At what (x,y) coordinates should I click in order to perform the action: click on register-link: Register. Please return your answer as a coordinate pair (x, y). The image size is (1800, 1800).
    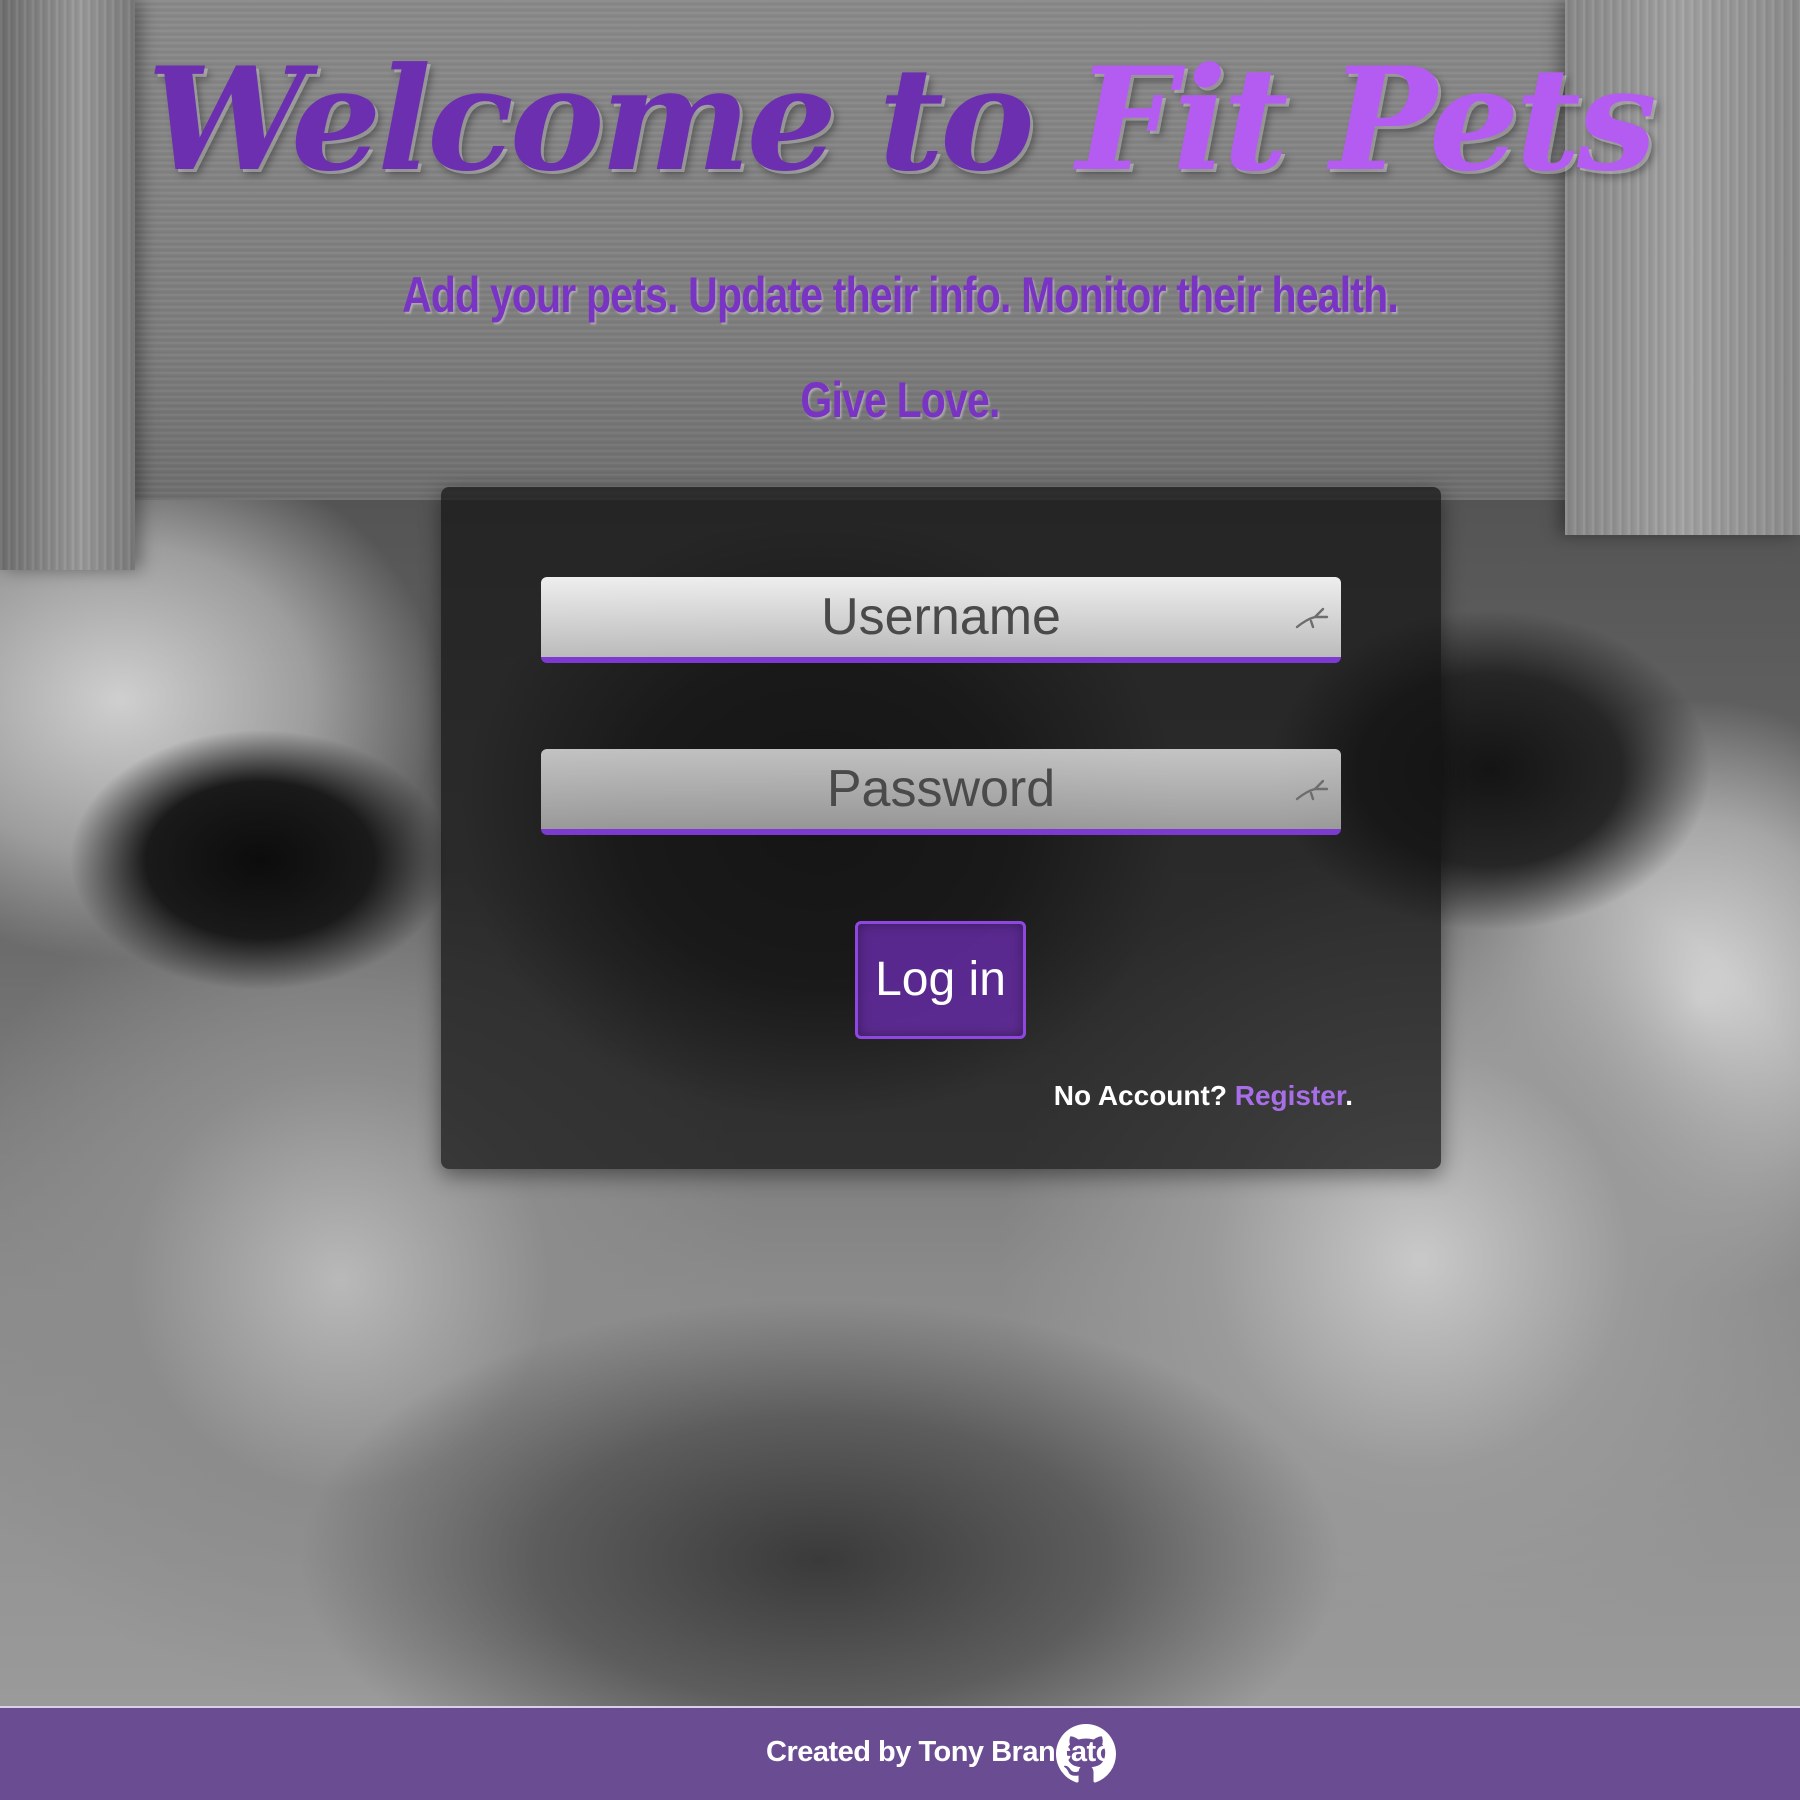
    Looking at the image, I should click on (1290, 1095).